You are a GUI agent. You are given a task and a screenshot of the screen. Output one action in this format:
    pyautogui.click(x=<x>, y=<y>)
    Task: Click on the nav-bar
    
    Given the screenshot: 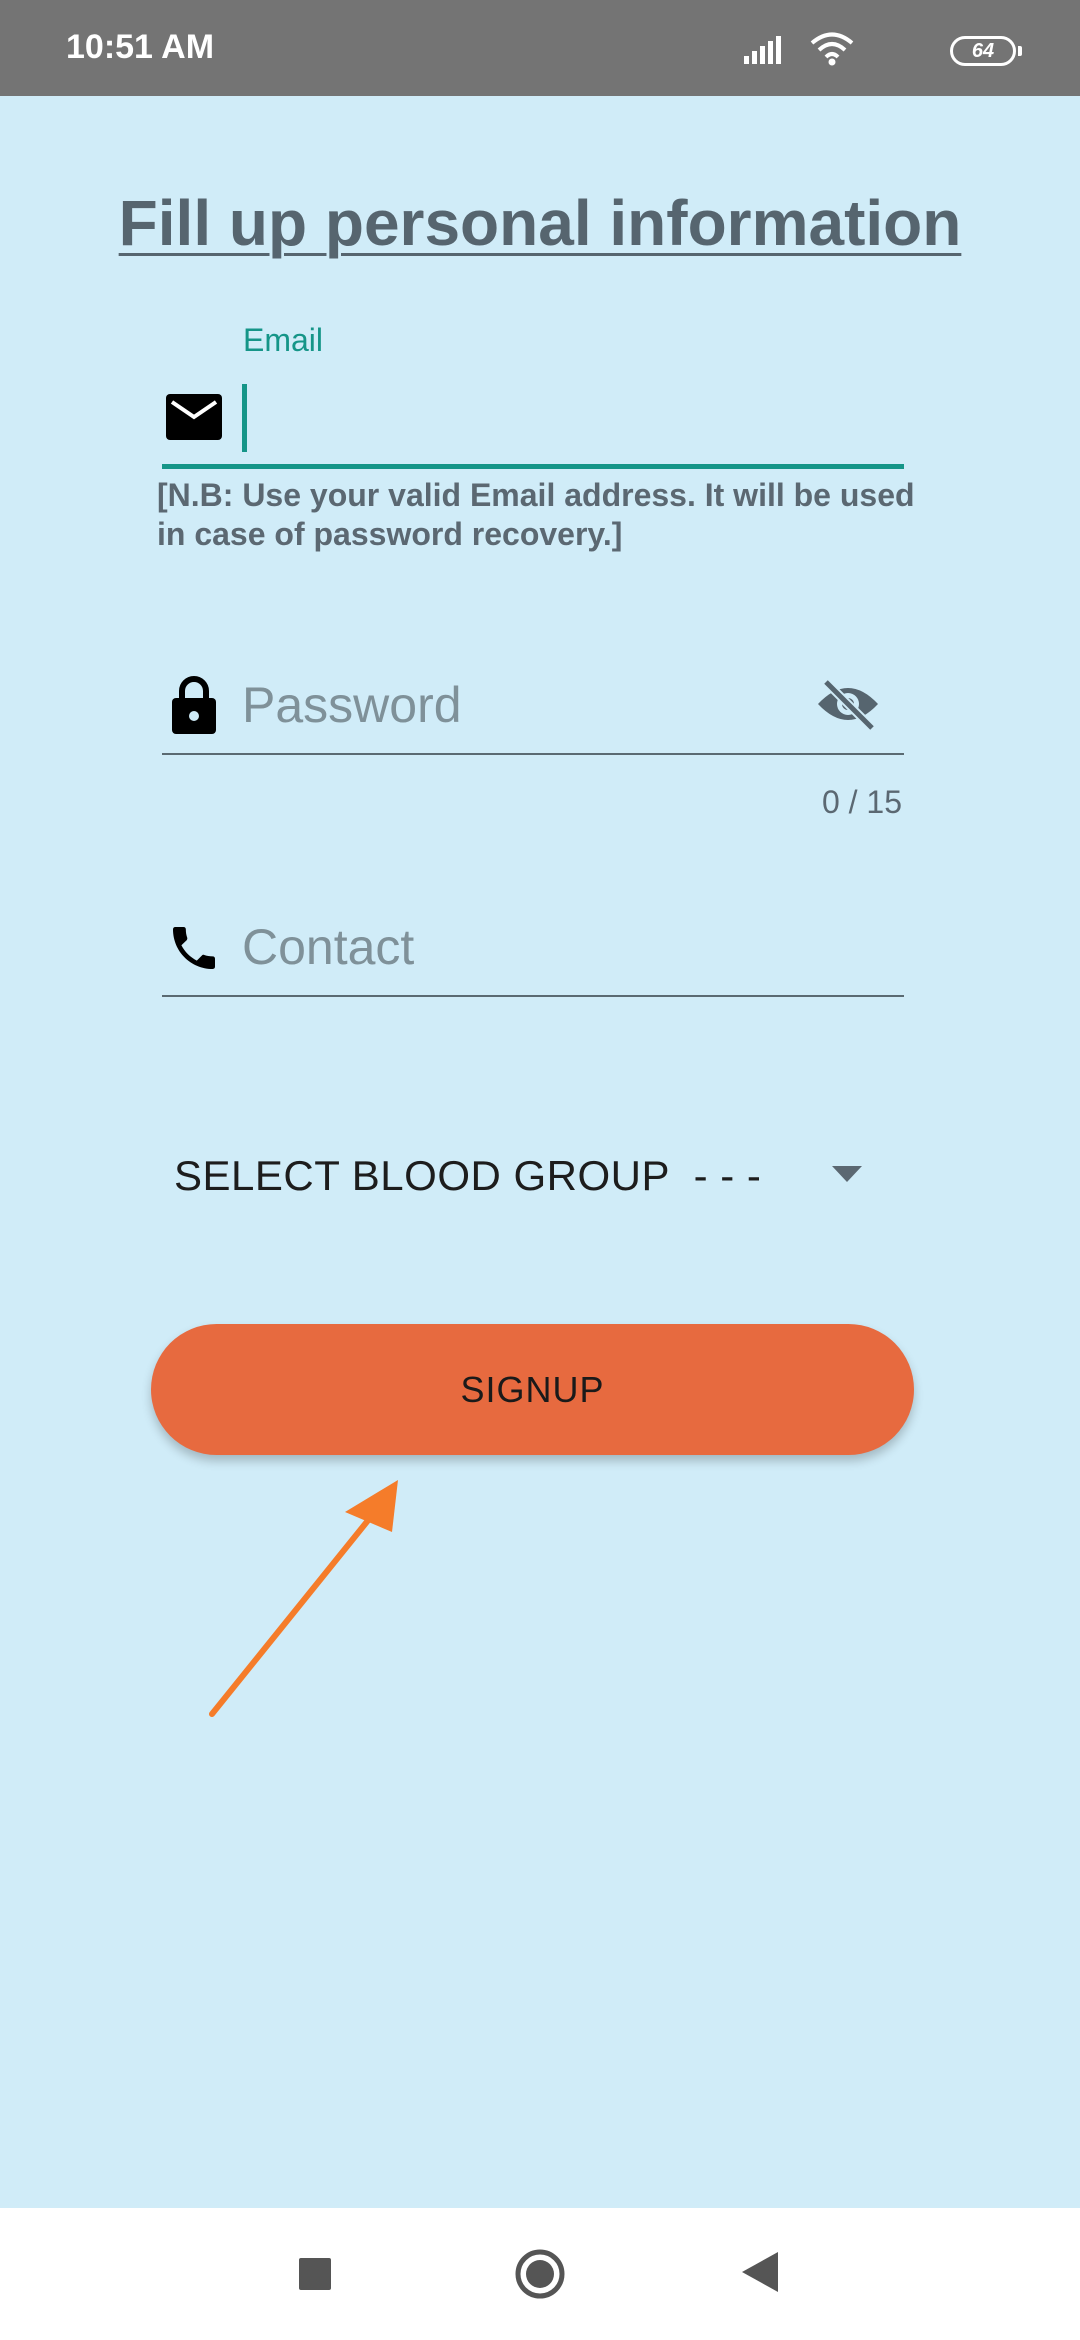 What is the action you would take?
    pyautogui.click(x=540, y=2274)
    